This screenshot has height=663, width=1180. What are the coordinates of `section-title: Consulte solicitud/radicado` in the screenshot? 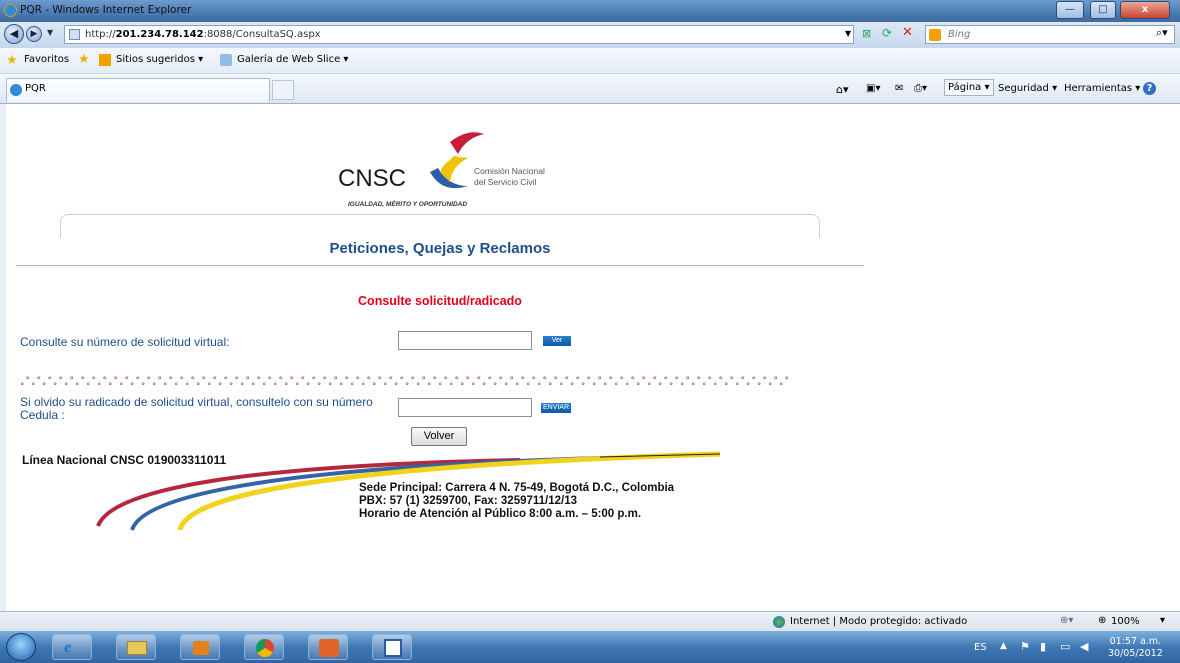 It's located at (440, 301).